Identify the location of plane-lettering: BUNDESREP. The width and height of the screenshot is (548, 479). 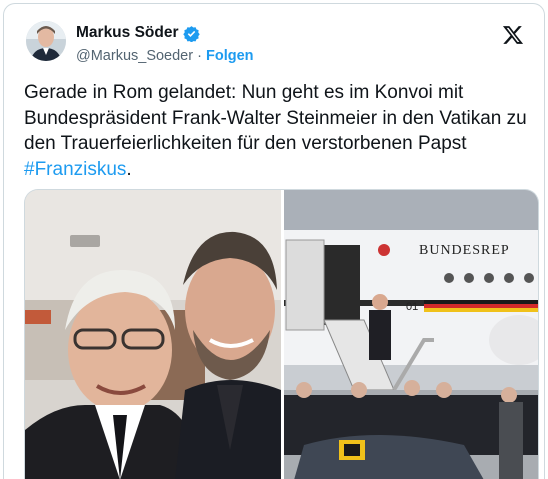
(464, 250).